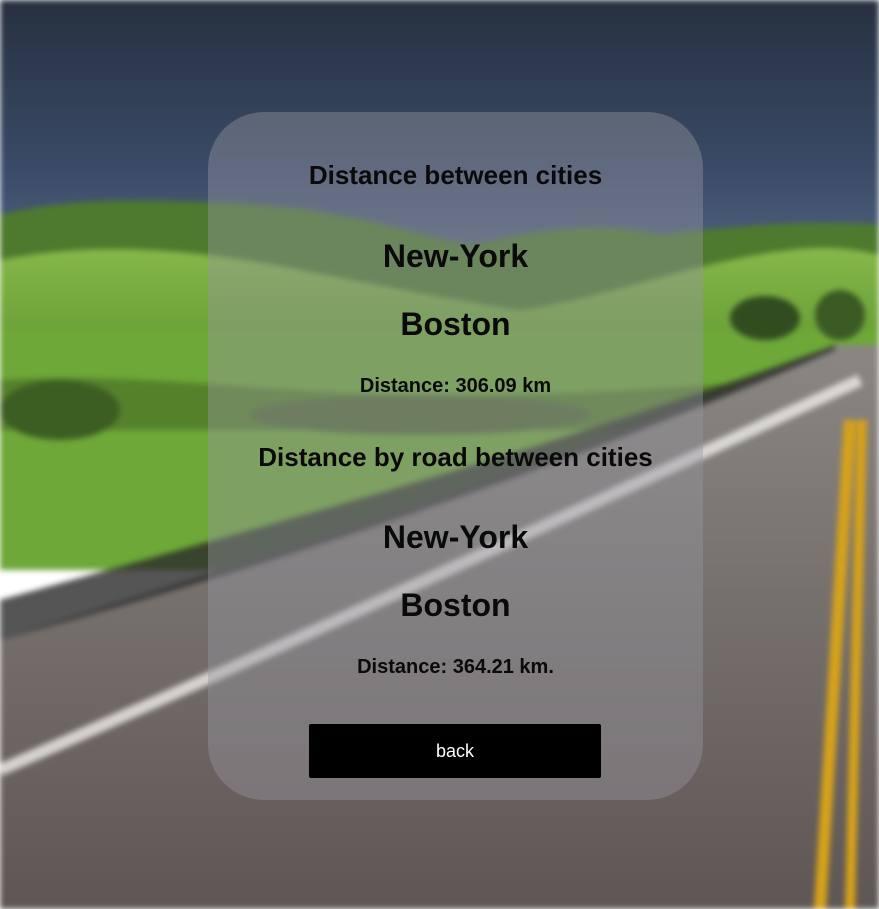 This screenshot has width=879, height=909. I want to click on road-city-from: New-York, so click(455, 537).